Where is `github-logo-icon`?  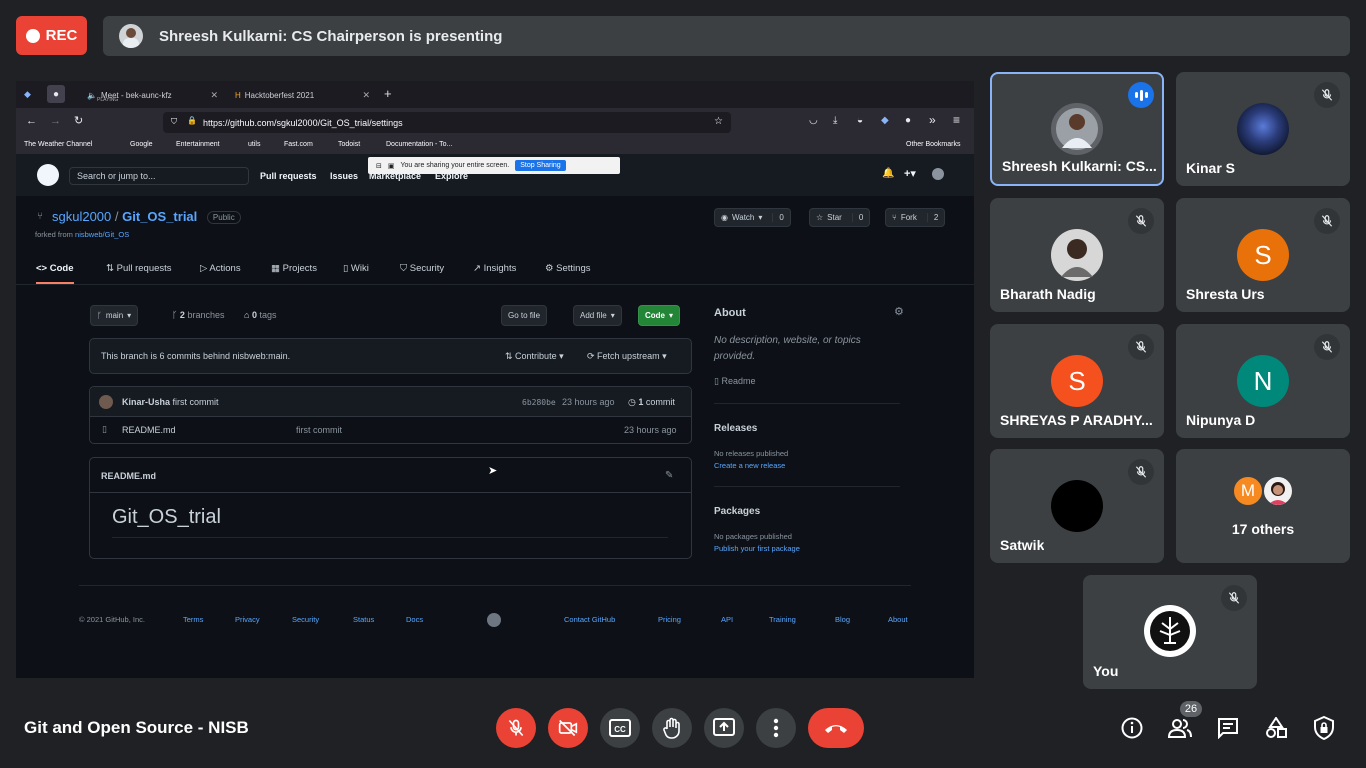
github-logo-icon is located at coordinates (48, 175).